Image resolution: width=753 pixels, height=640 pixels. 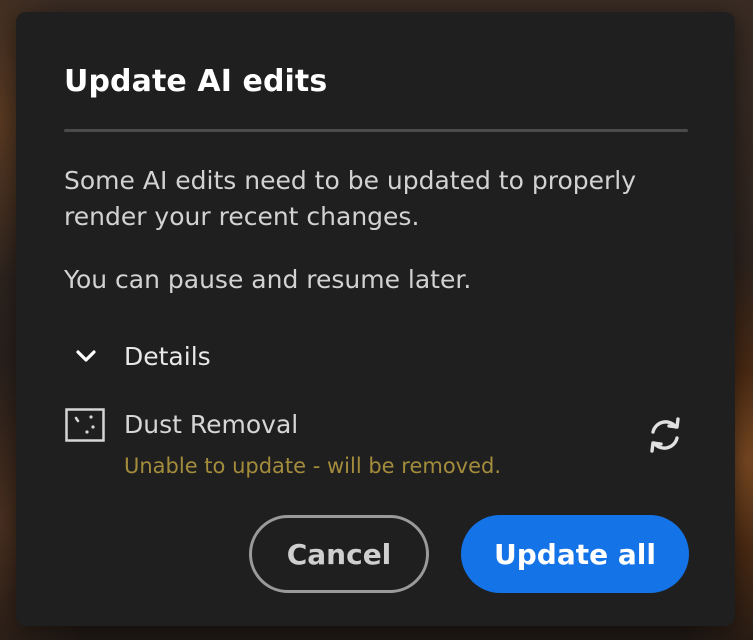 I want to click on refresh-icon, so click(x=665, y=435).